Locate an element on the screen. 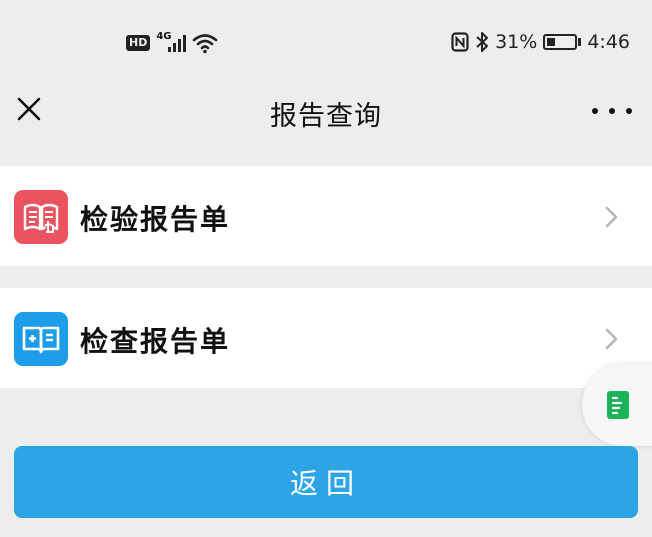 This screenshot has width=652, height=537. document-icon is located at coordinates (618, 405).